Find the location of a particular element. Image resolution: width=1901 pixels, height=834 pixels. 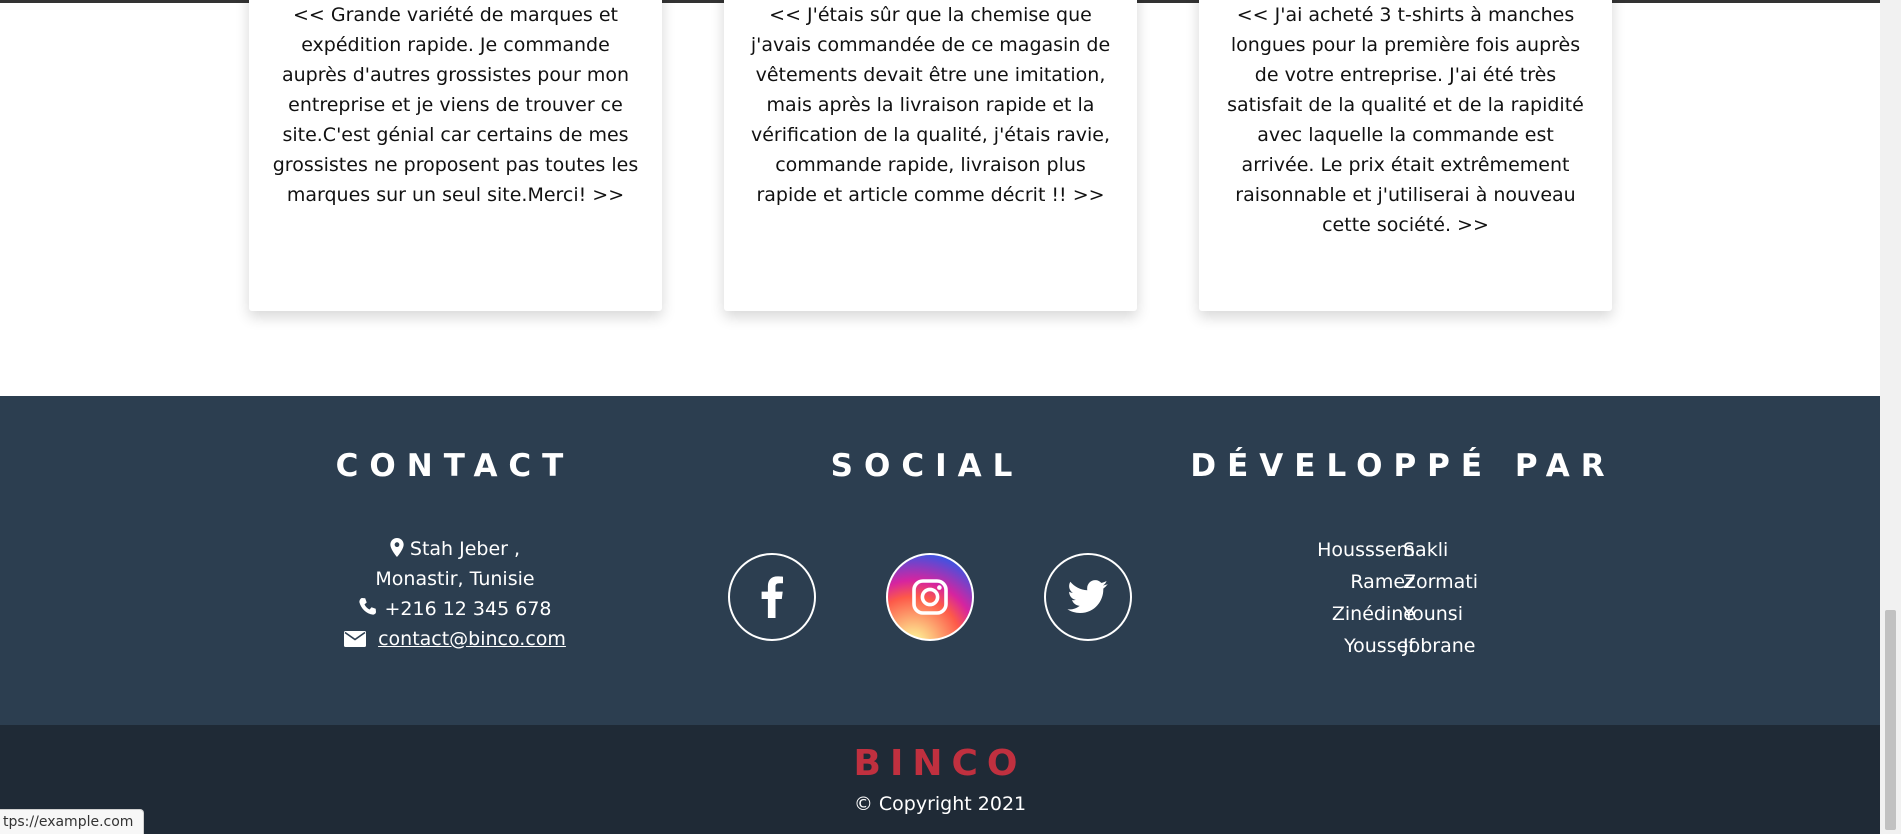

address-line1: Stah Jeber , is located at coordinates (465, 549).